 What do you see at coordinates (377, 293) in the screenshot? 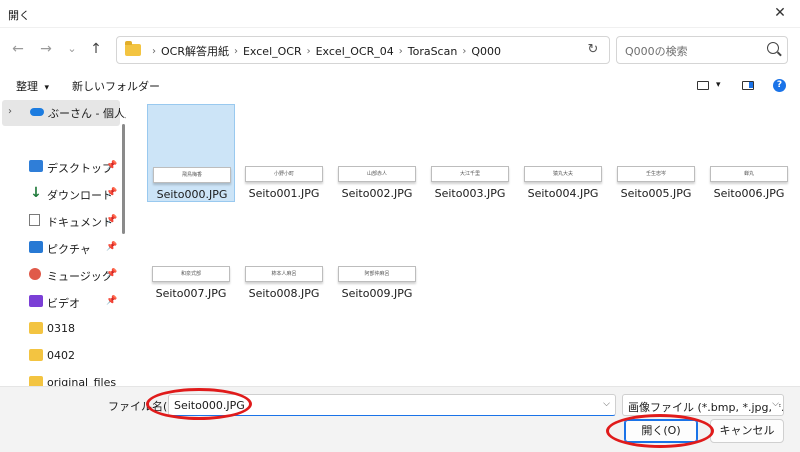
I see `file-name: Seito009.JPG` at bounding box center [377, 293].